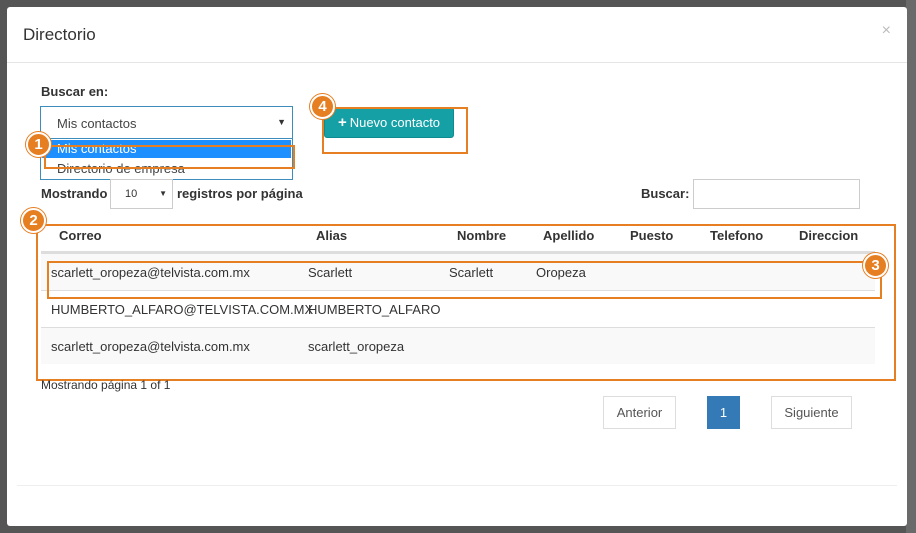  I want to click on modal-title: Directorio, so click(59, 34).